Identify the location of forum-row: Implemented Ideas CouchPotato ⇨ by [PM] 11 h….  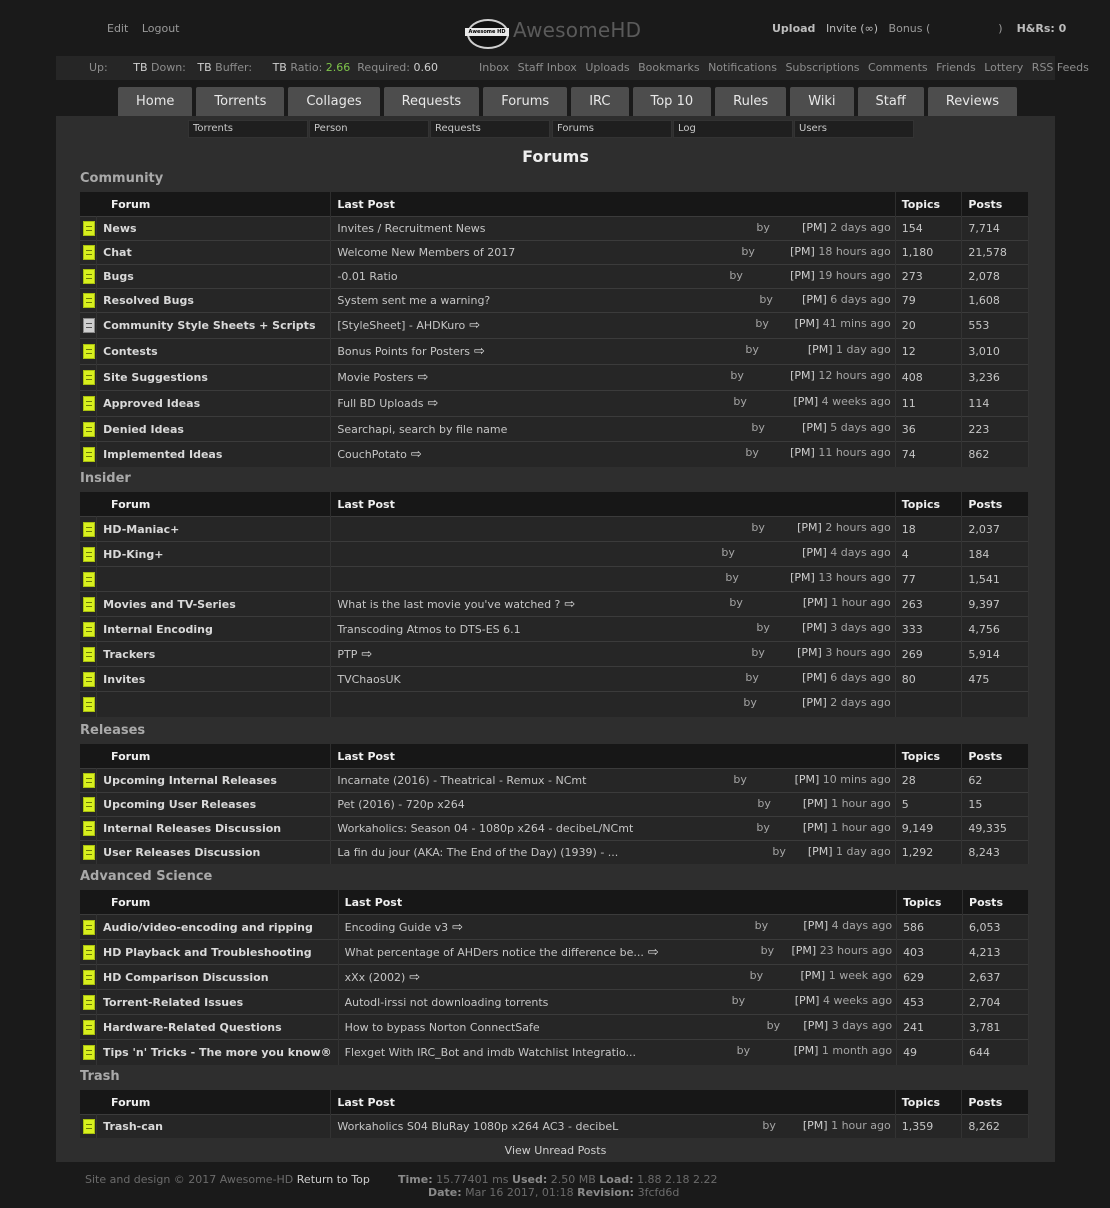
(554, 454).